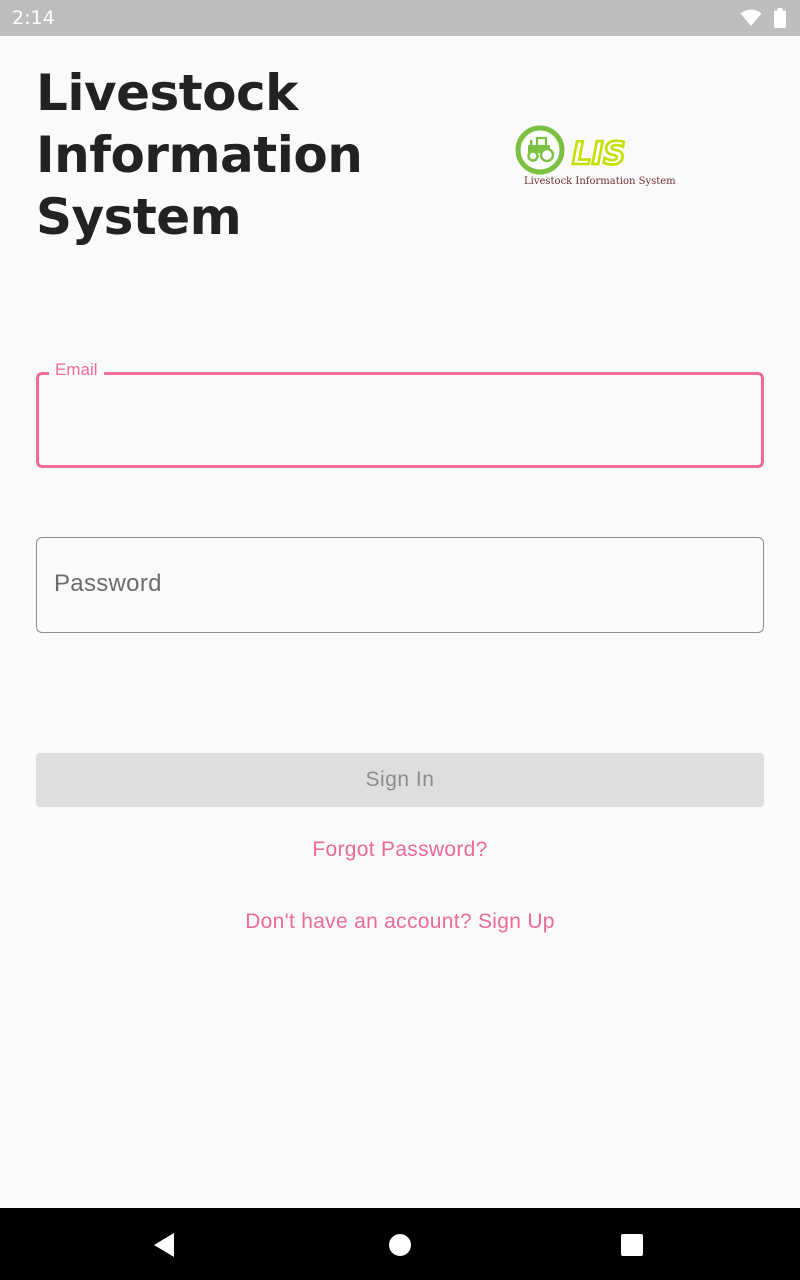 This screenshot has width=800, height=1280. I want to click on title-line: System, so click(139, 217).